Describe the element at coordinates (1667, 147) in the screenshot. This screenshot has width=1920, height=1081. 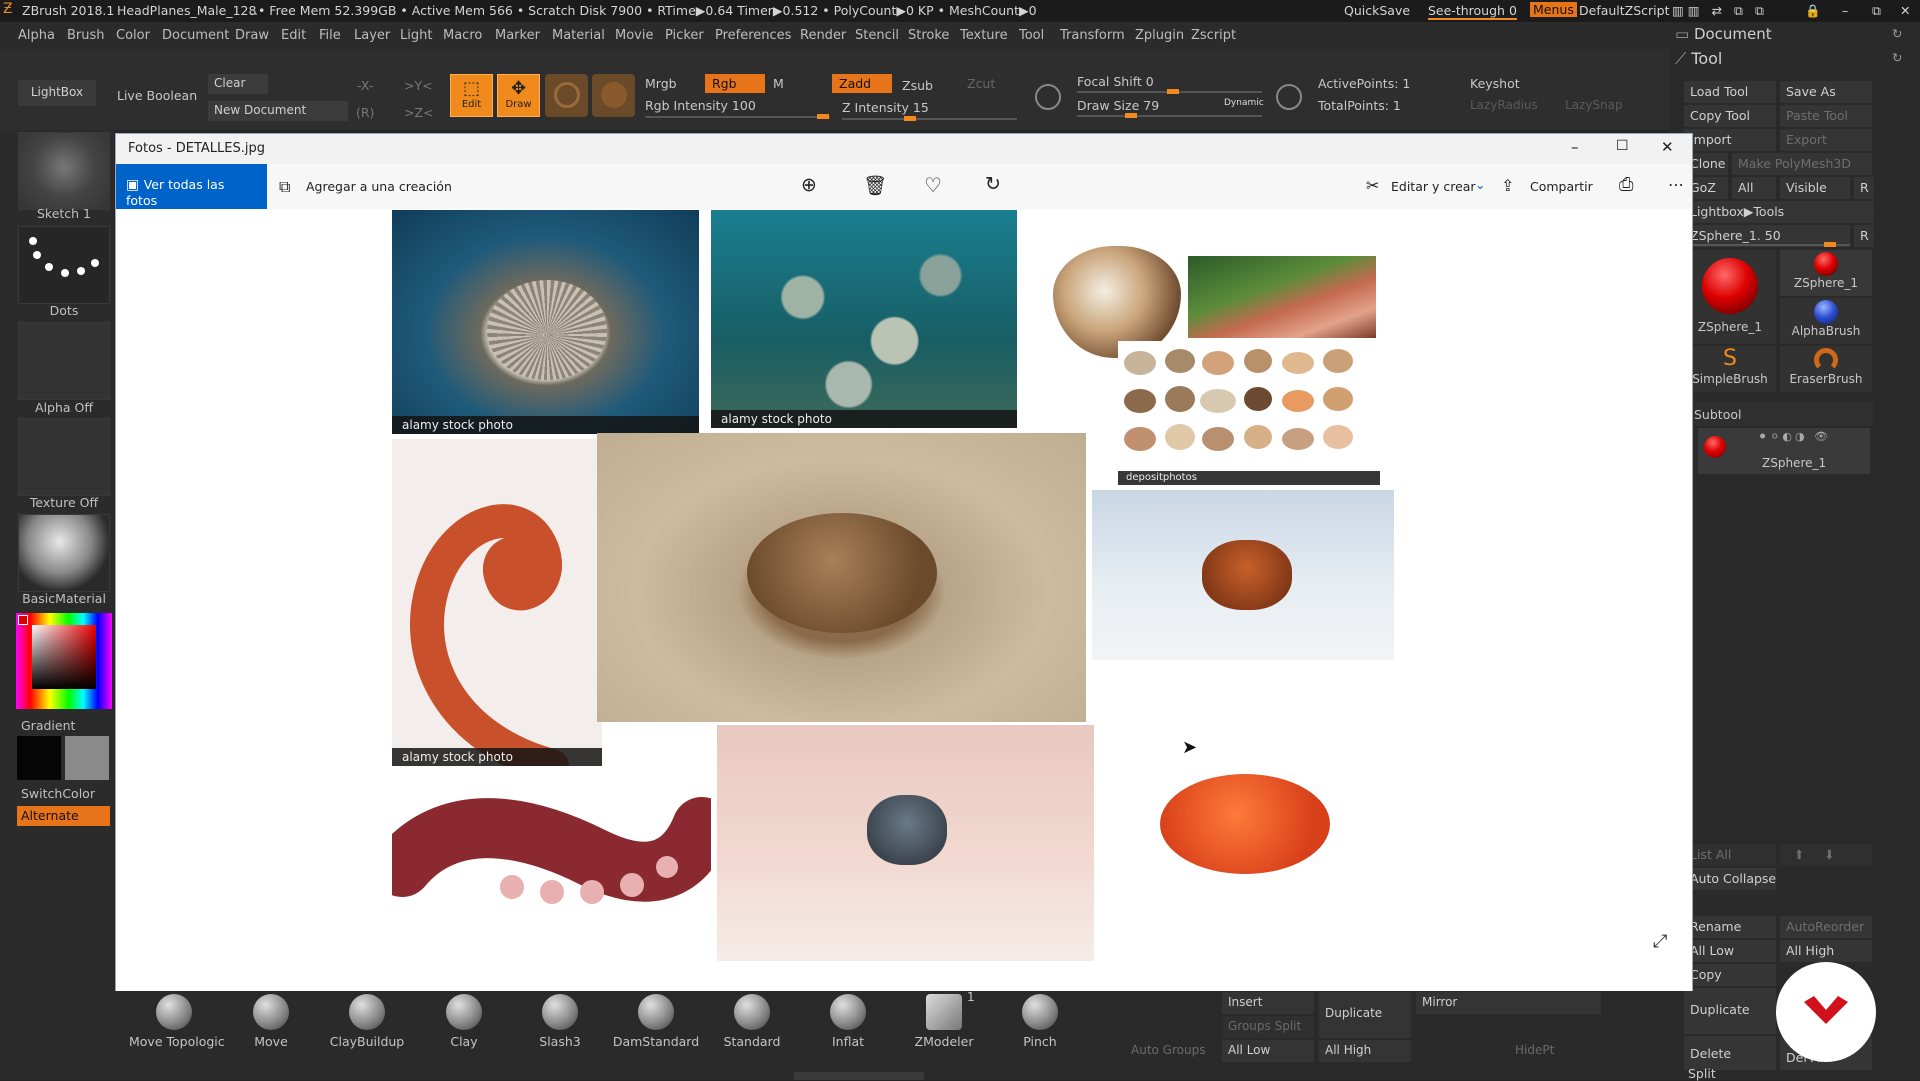
I see `photos-close-icon: ✕` at that location.